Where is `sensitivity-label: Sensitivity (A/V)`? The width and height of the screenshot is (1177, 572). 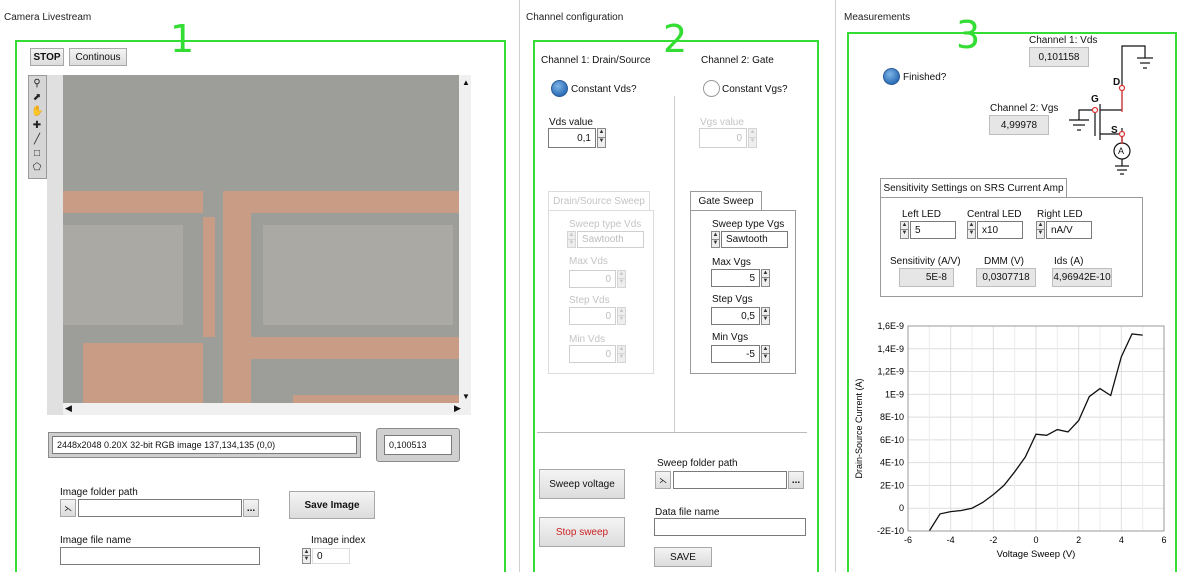
sensitivity-label: Sensitivity (A/V) is located at coordinates (925, 261).